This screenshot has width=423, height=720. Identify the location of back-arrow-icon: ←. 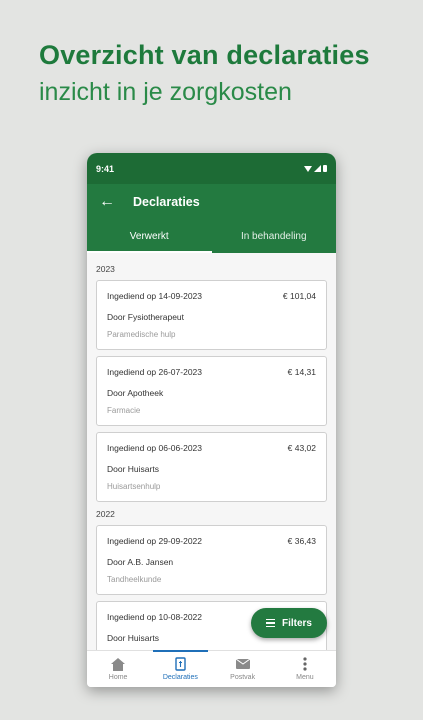
(111, 202).